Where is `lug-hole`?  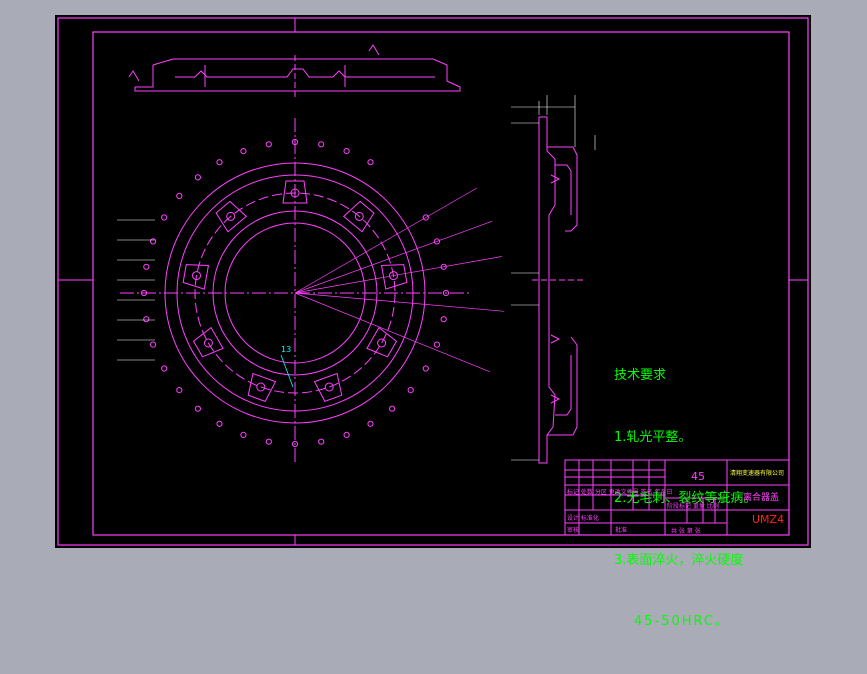
lug-hole is located at coordinates (382, 343).